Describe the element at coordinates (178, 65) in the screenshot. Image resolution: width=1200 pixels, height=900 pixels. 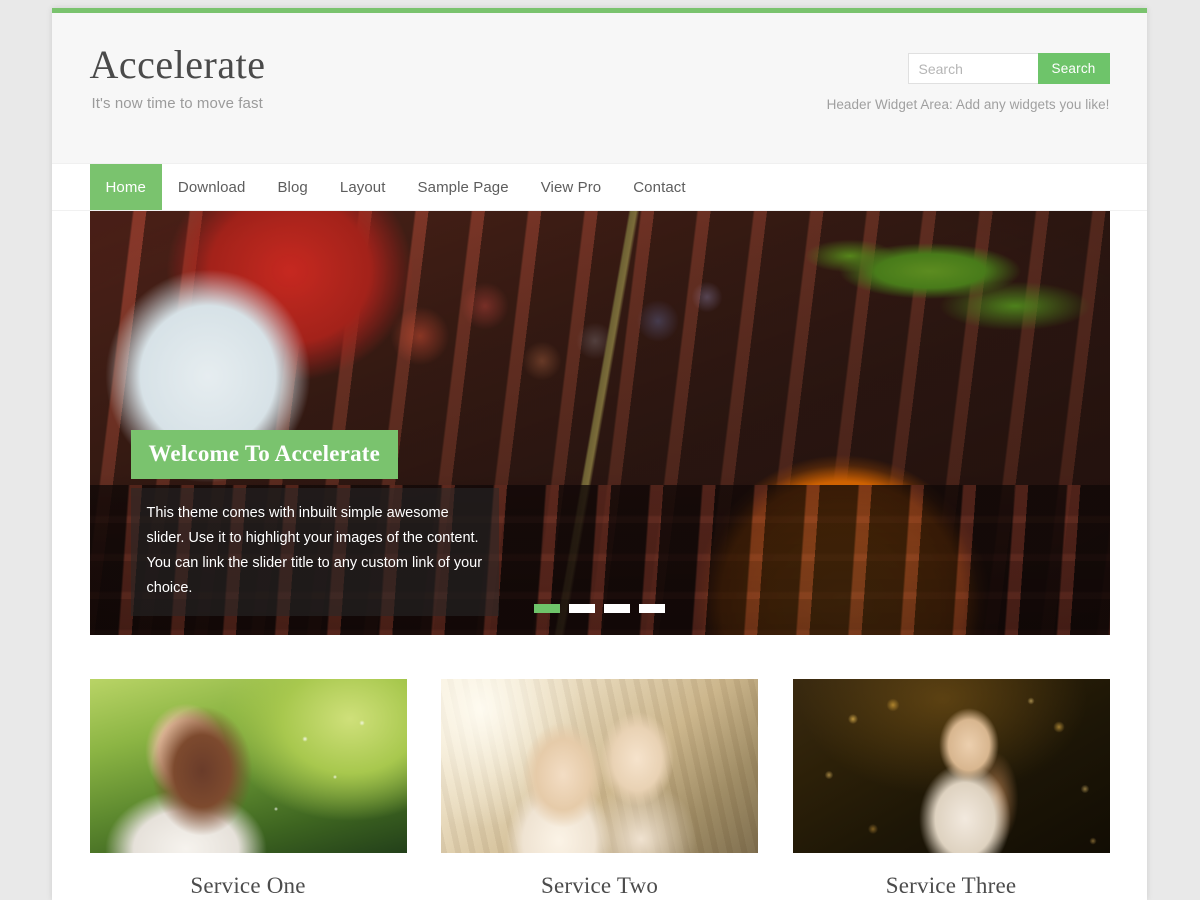
I see `site-title: Accelerate` at that location.